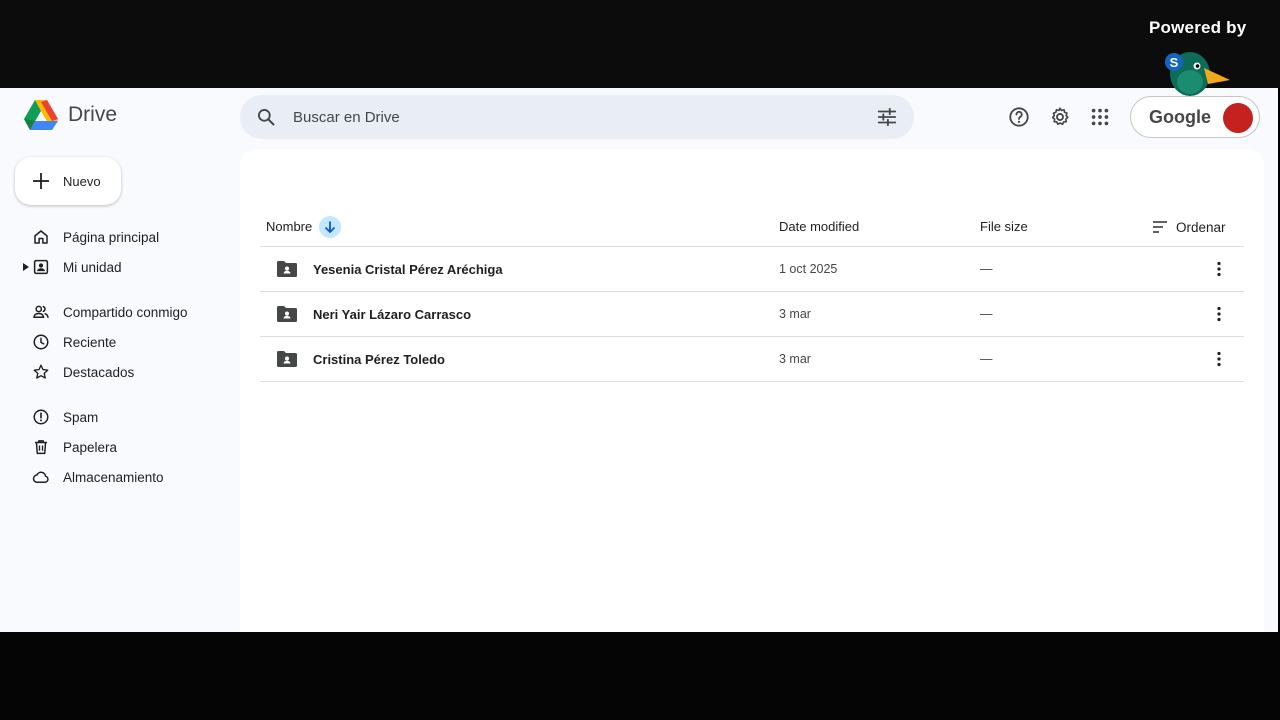 The width and height of the screenshot is (1280, 720). Describe the element at coordinates (752, 314) in the screenshot. I see `table-row: Neri Yair Lázaro Carrasco 3 mar —` at that location.